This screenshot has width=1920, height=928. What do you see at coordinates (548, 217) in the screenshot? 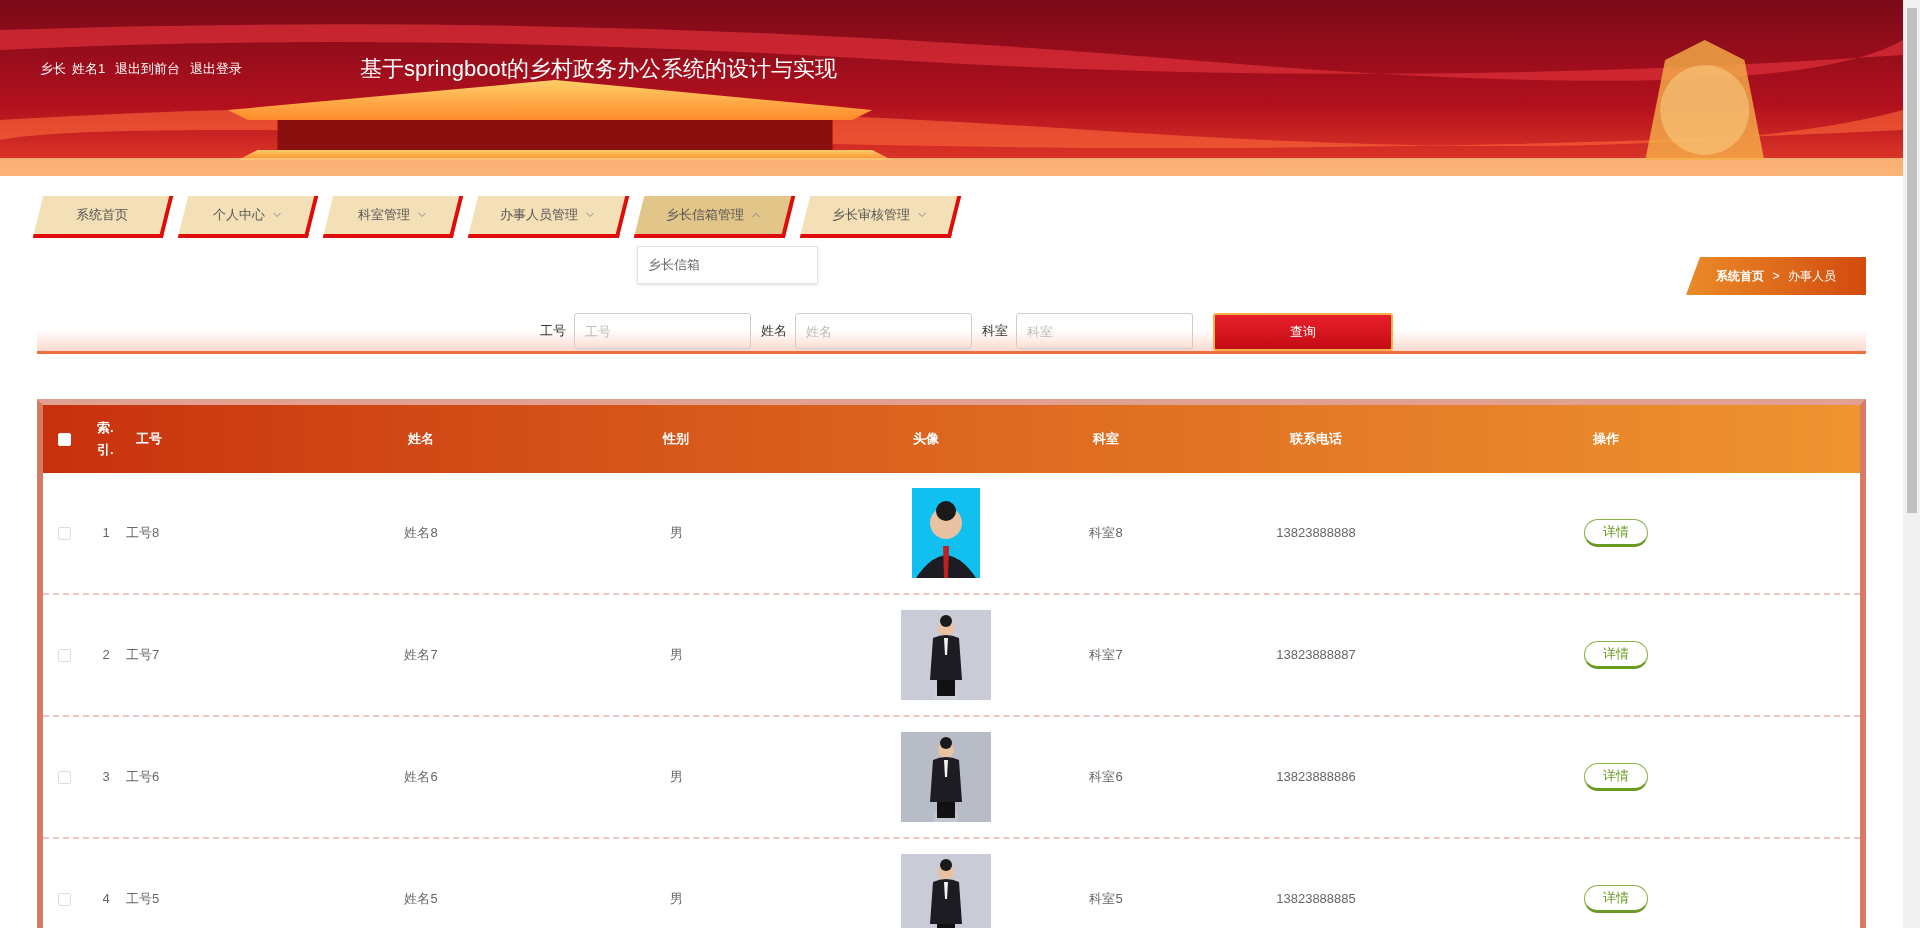
I see `nav-tab: 办事人员管理` at bounding box center [548, 217].